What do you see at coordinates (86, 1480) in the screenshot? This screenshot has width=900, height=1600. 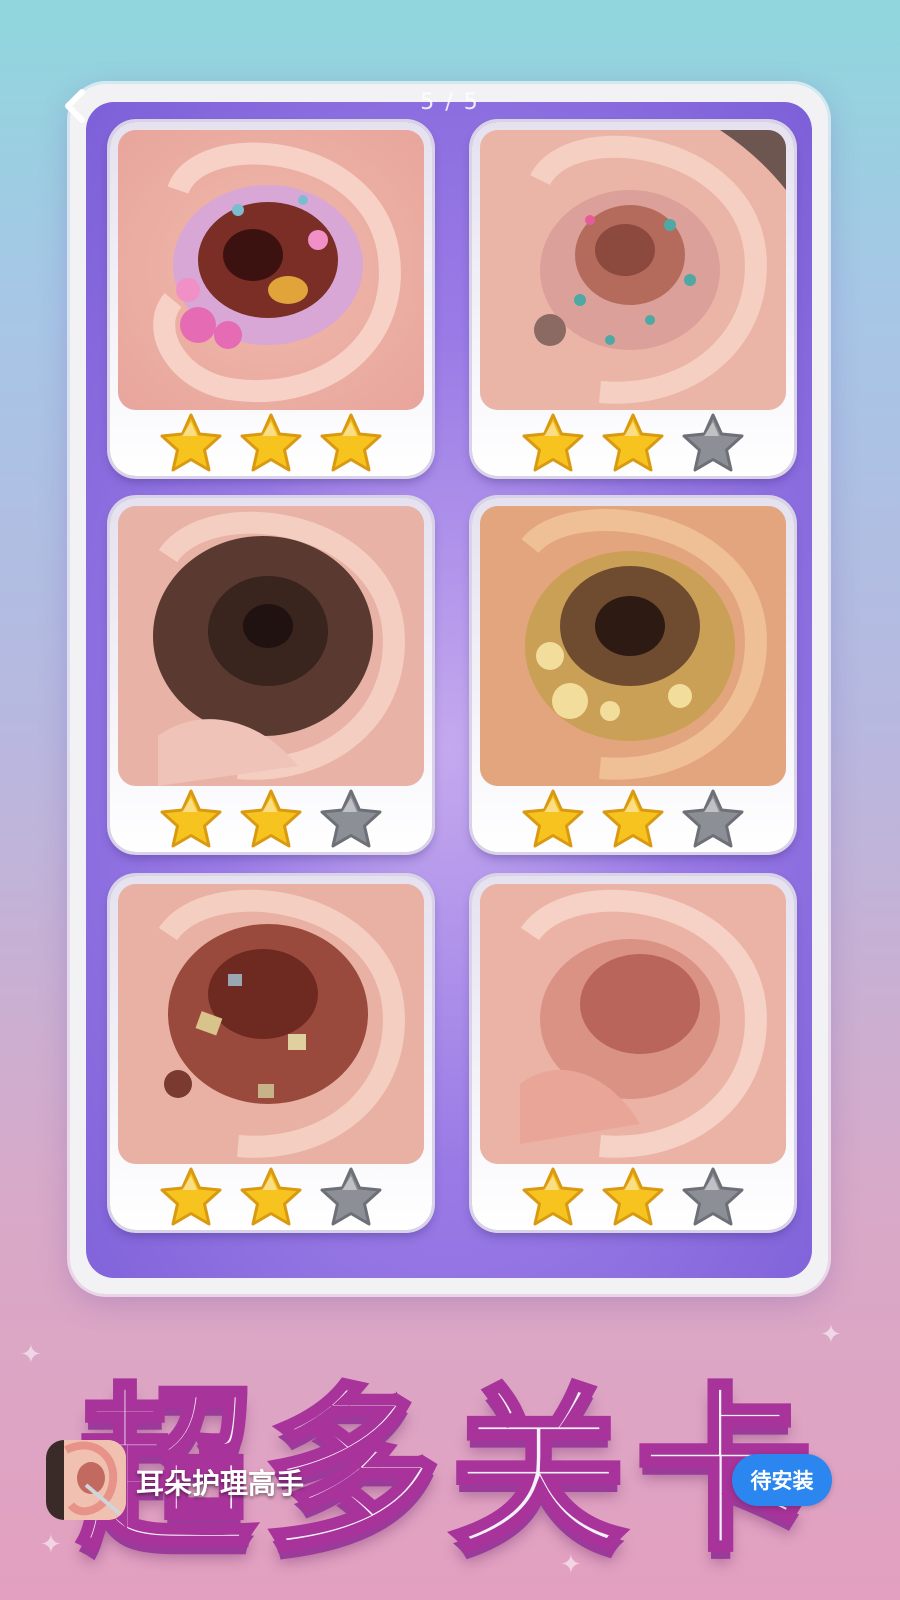 I see `app-icon` at bounding box center [86, 1480].